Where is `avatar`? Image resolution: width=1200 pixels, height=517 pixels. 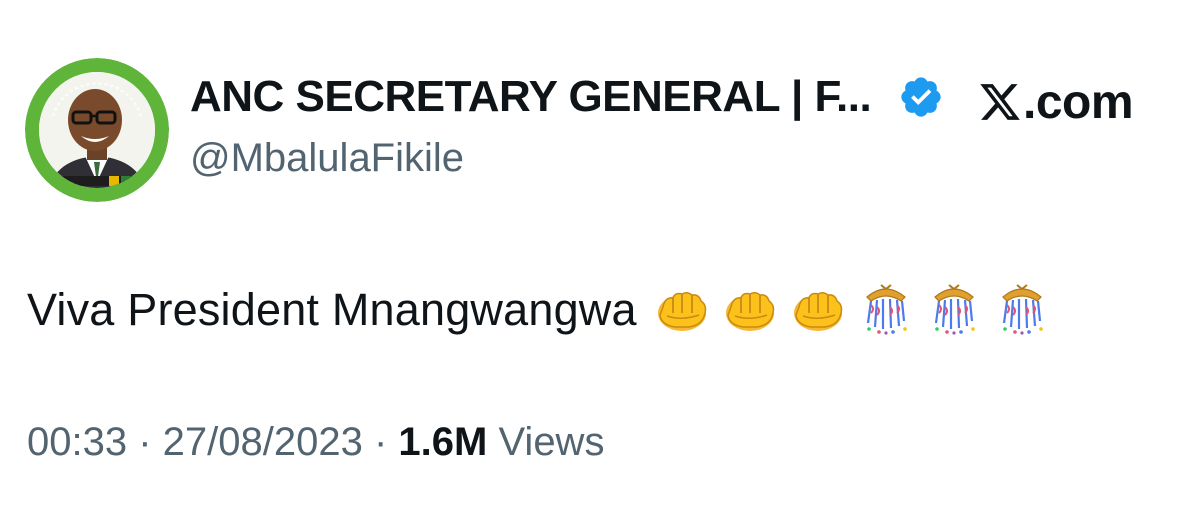
avatar is located at coordinates (97, 130).